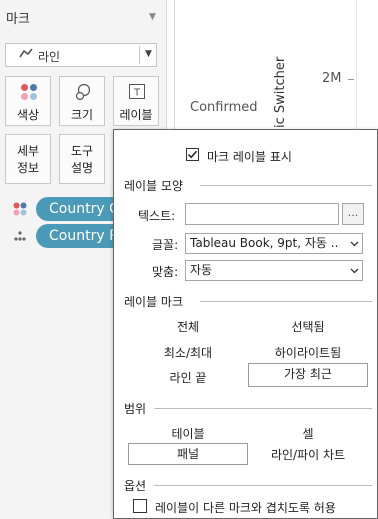 This screenshot has height=519, width=378. I want to click on size-button: 크기, so click(82, 101).